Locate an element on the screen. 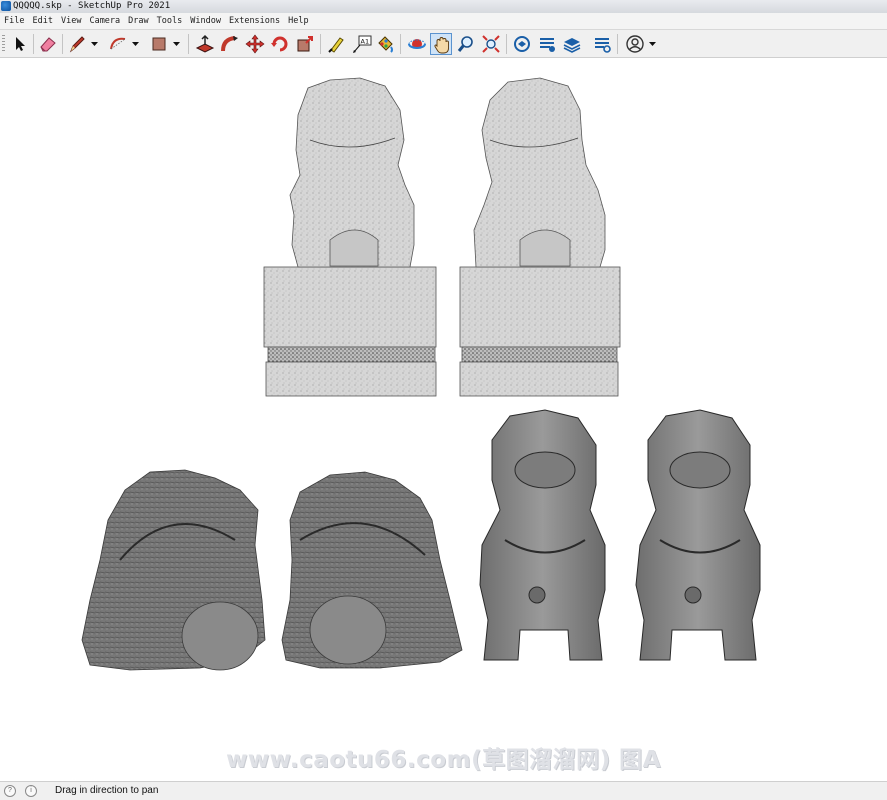  pan-tool-button is located at coordinates (441, 44).